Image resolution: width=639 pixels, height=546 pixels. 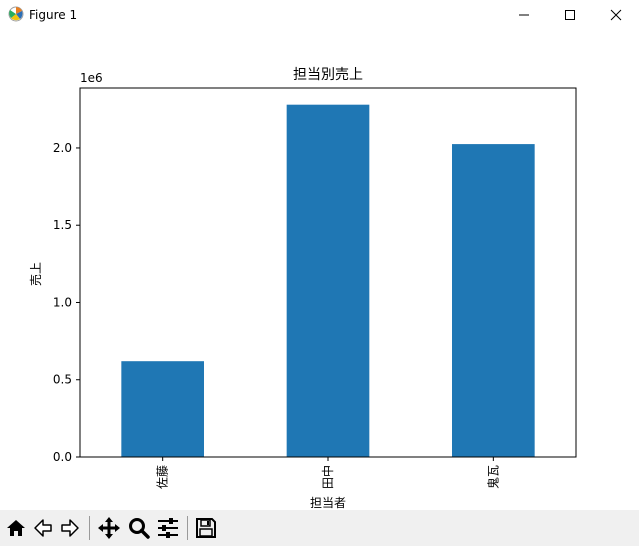 I want to click on pan-move-icon, so click(x=109, y=528).